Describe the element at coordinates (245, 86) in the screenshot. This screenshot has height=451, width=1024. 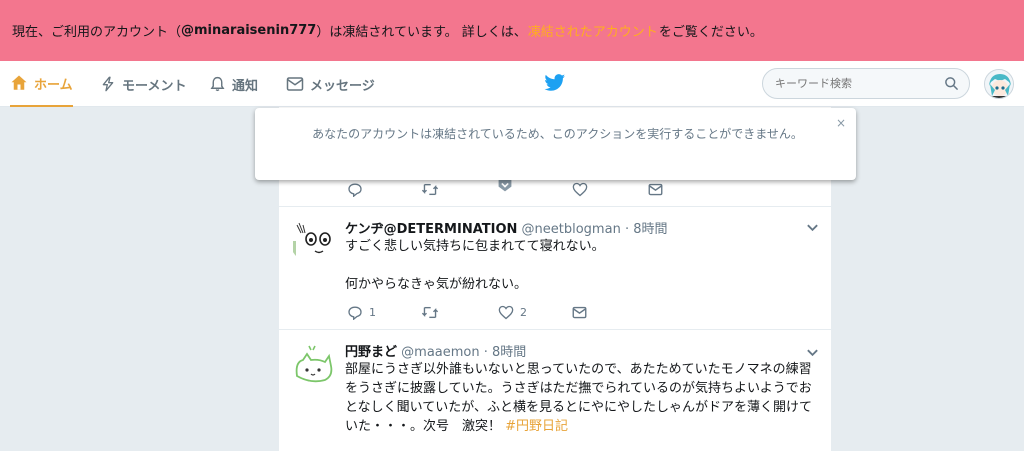
I see `nav-notifications-label: 通知` at that location.